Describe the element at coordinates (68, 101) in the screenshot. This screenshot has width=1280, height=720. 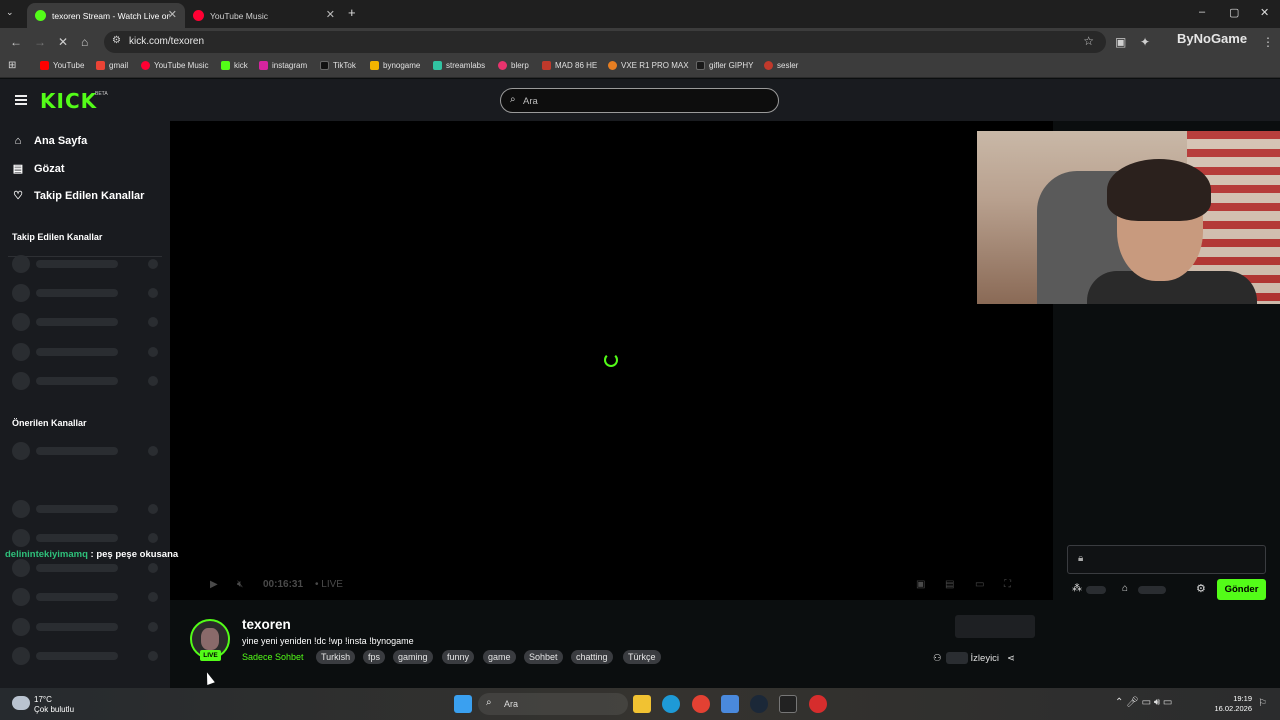
I see `kick-logo: KICK` at that location.